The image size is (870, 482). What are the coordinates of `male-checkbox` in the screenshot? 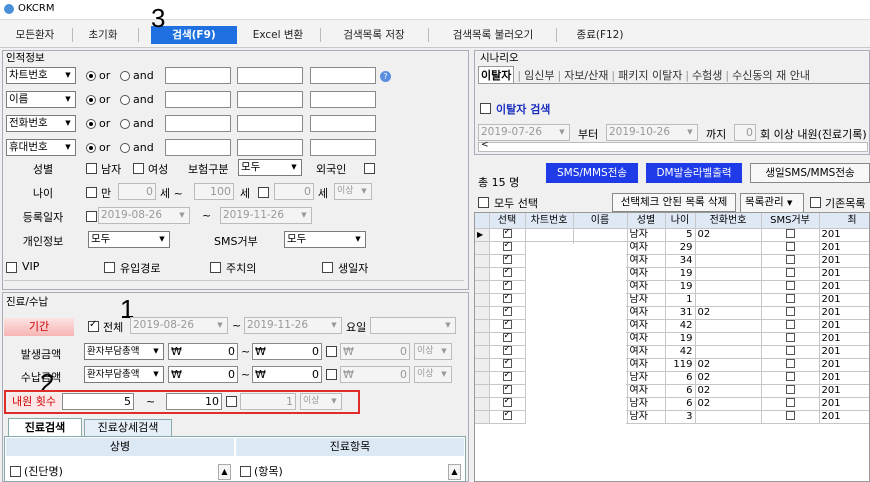 It's located at (91, 168).